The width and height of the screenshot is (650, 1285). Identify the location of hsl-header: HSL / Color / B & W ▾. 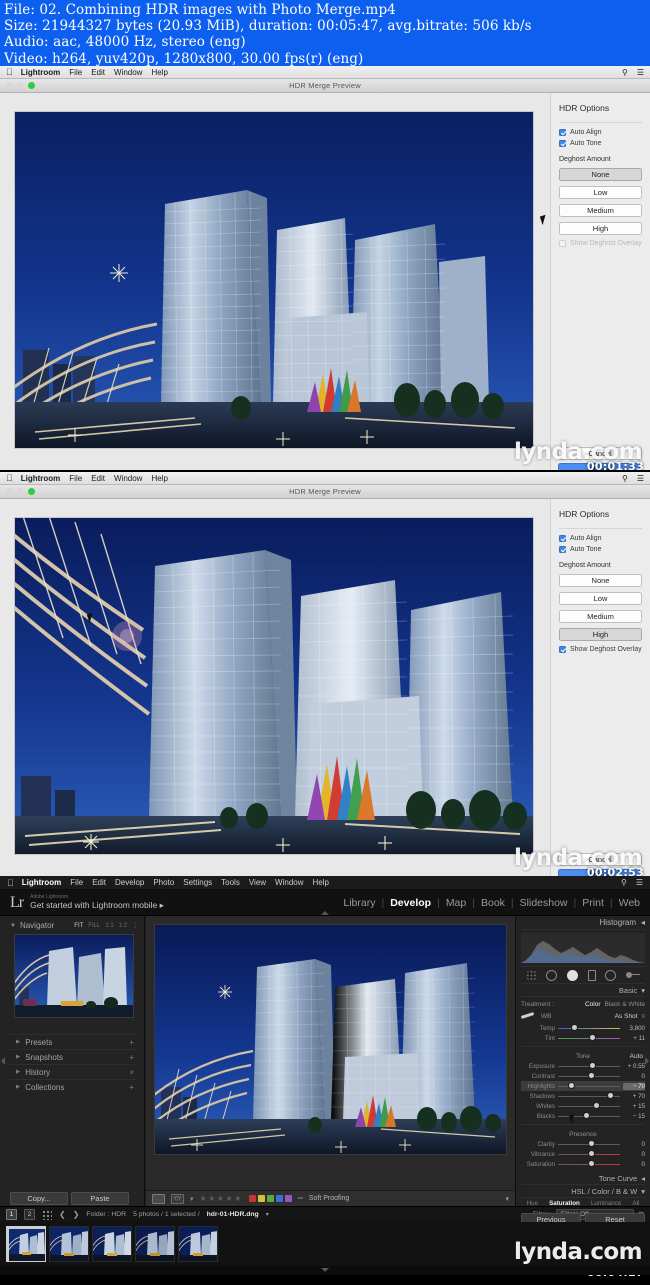
(583, 1191).